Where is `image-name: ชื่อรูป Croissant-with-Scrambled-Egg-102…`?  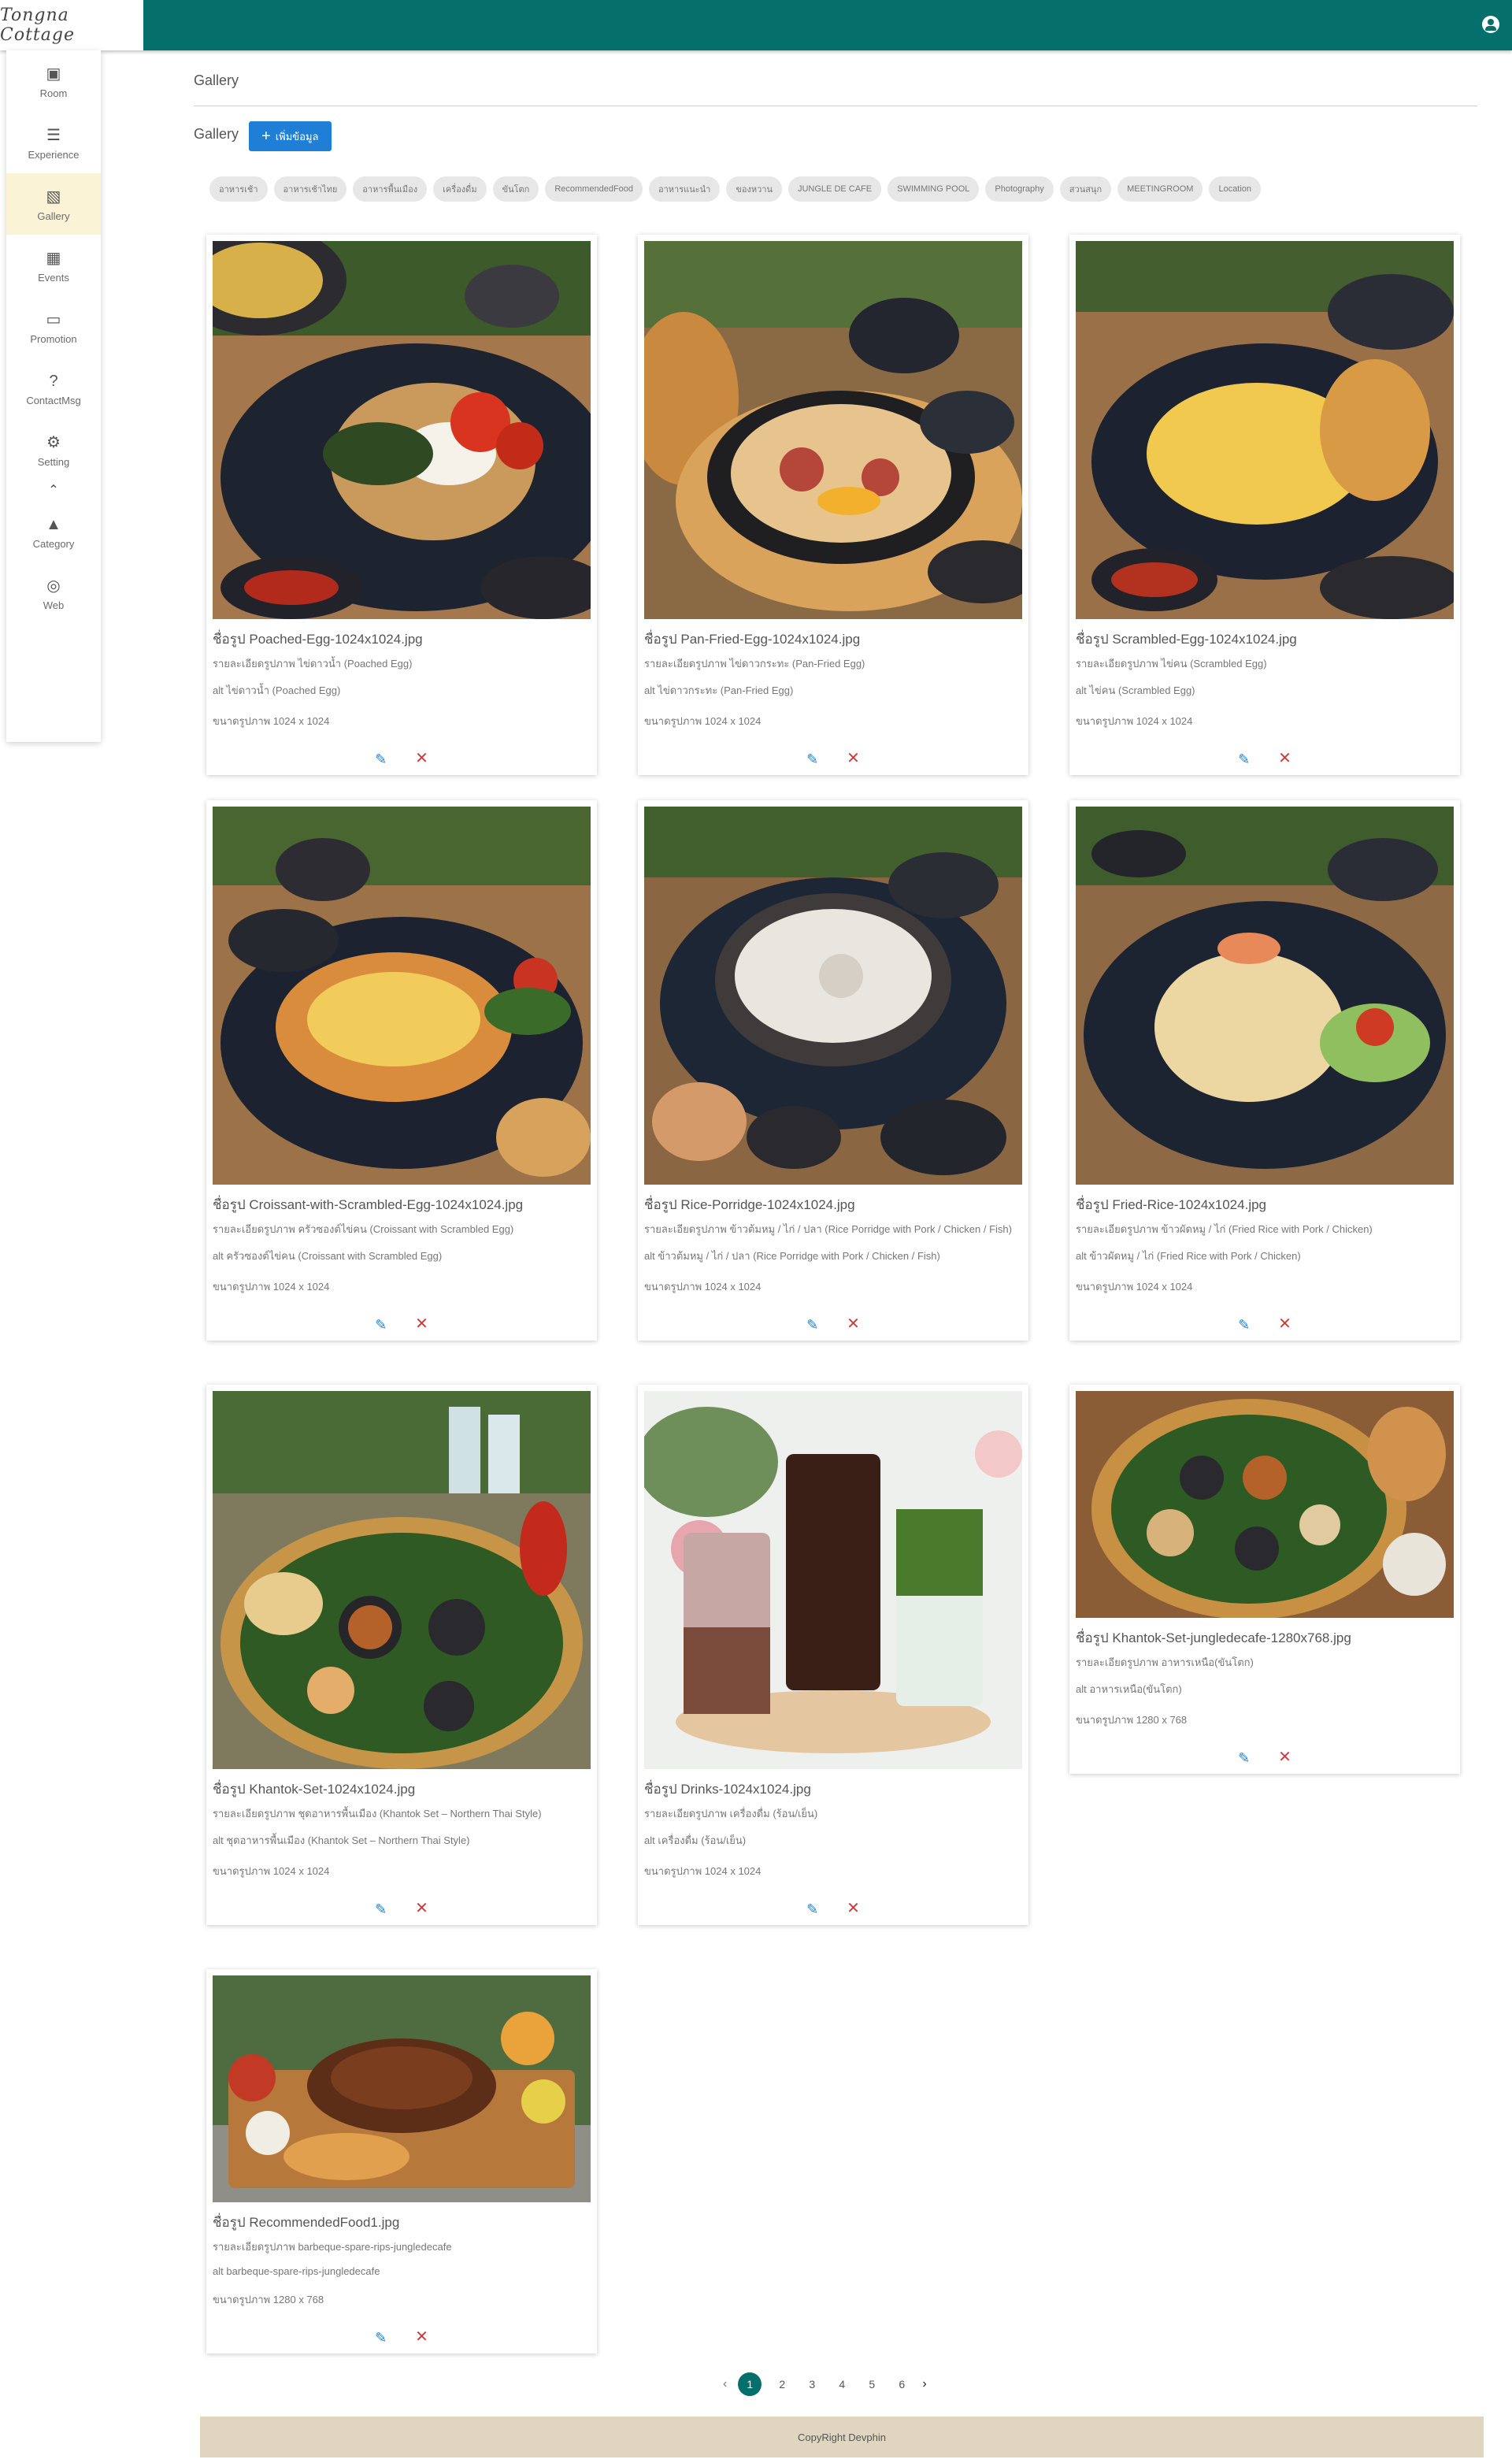 image-name: ชื่อรูป Croissant-with-Scrambled-Egg-102… is located at coordinates (368, 1205).